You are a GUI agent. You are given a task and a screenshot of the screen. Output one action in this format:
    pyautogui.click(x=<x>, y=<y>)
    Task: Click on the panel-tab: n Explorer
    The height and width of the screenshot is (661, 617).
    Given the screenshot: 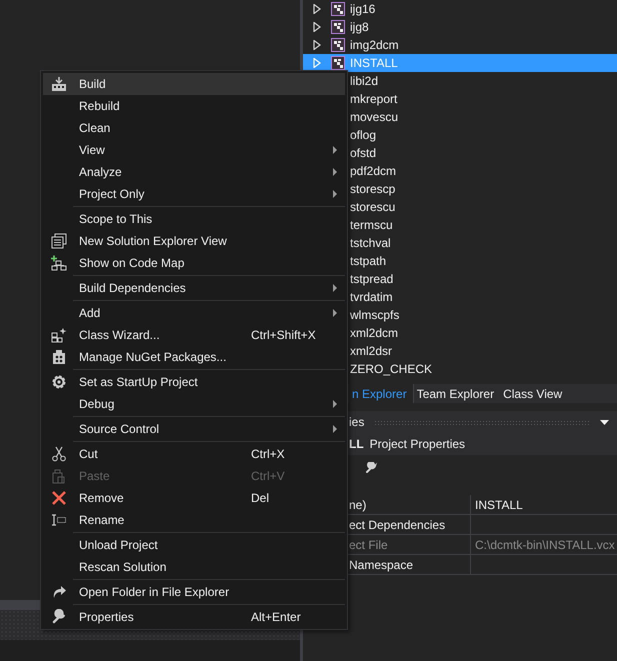 What is the action you would take?
    pyautogui.click(x=381, y=393)
    